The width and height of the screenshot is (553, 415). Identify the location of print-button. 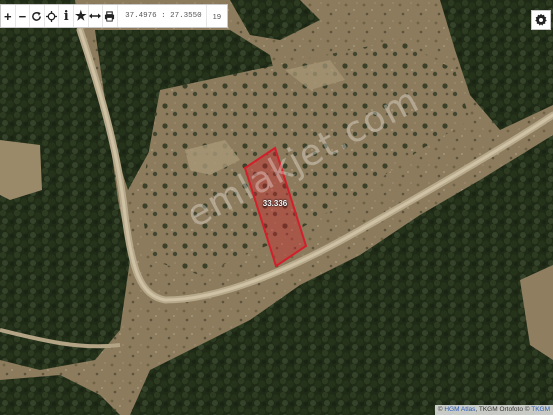
(110, 16).